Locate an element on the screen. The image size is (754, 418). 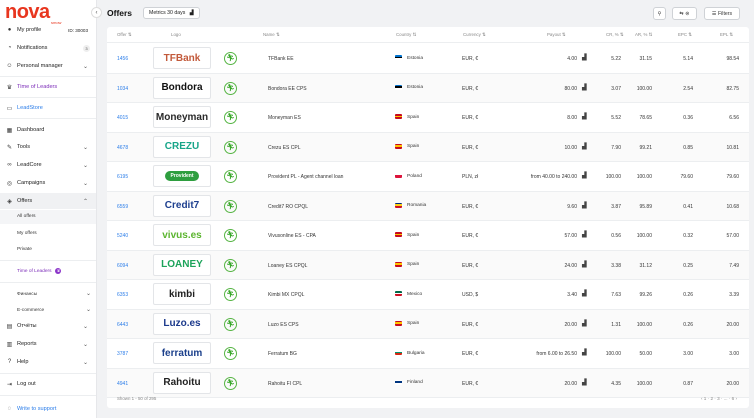
metrics-period-button: Metrics 30 days ▟ is located at coordinates (171, 13).